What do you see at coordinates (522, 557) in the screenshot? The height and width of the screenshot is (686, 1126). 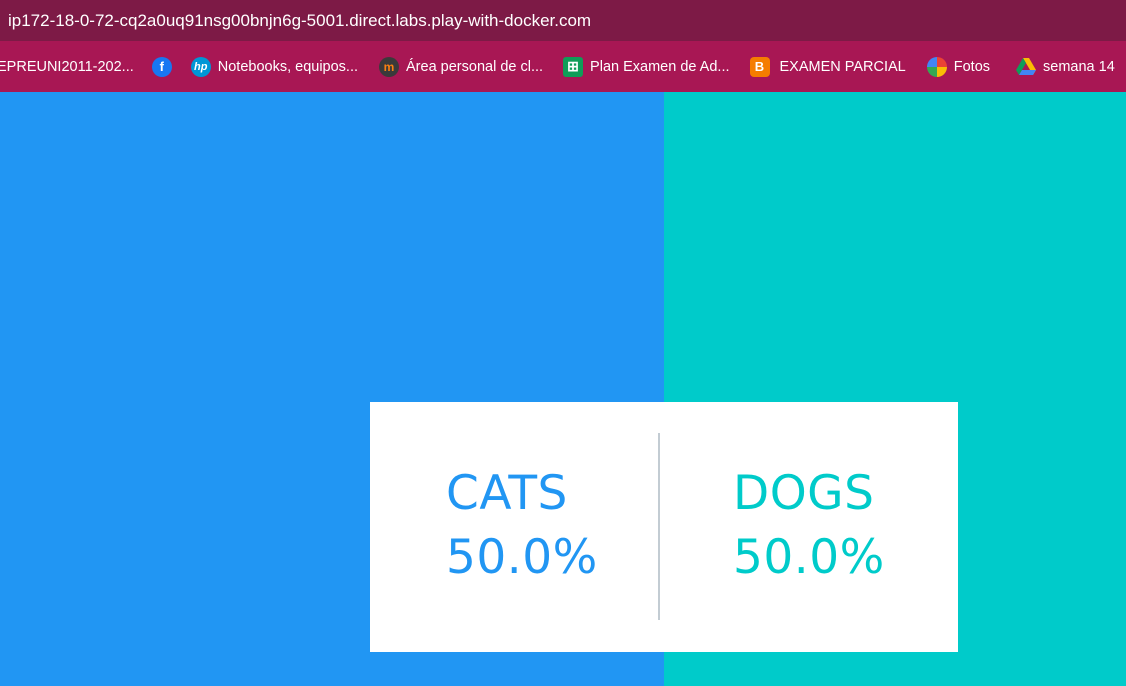 I see `cats-percent: 50.0%` at bounding box center [522, 557].